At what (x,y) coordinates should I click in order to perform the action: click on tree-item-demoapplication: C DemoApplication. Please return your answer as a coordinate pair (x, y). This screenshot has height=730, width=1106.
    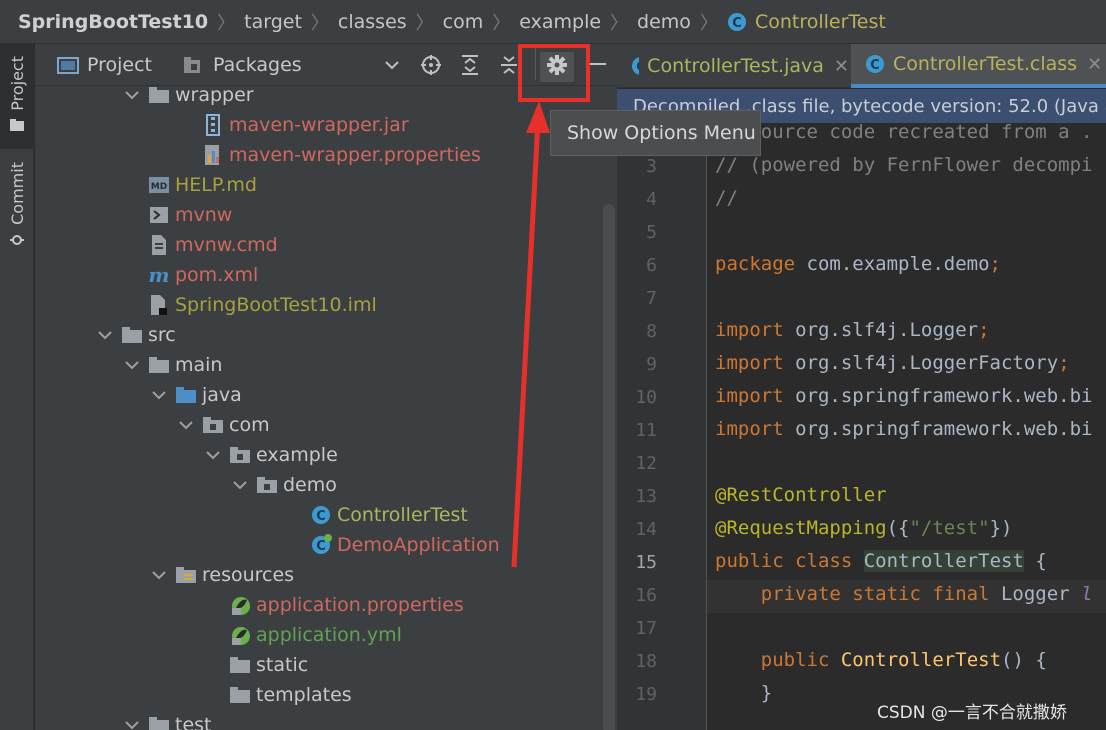
    Looking at the image, I should click on (405, 545).